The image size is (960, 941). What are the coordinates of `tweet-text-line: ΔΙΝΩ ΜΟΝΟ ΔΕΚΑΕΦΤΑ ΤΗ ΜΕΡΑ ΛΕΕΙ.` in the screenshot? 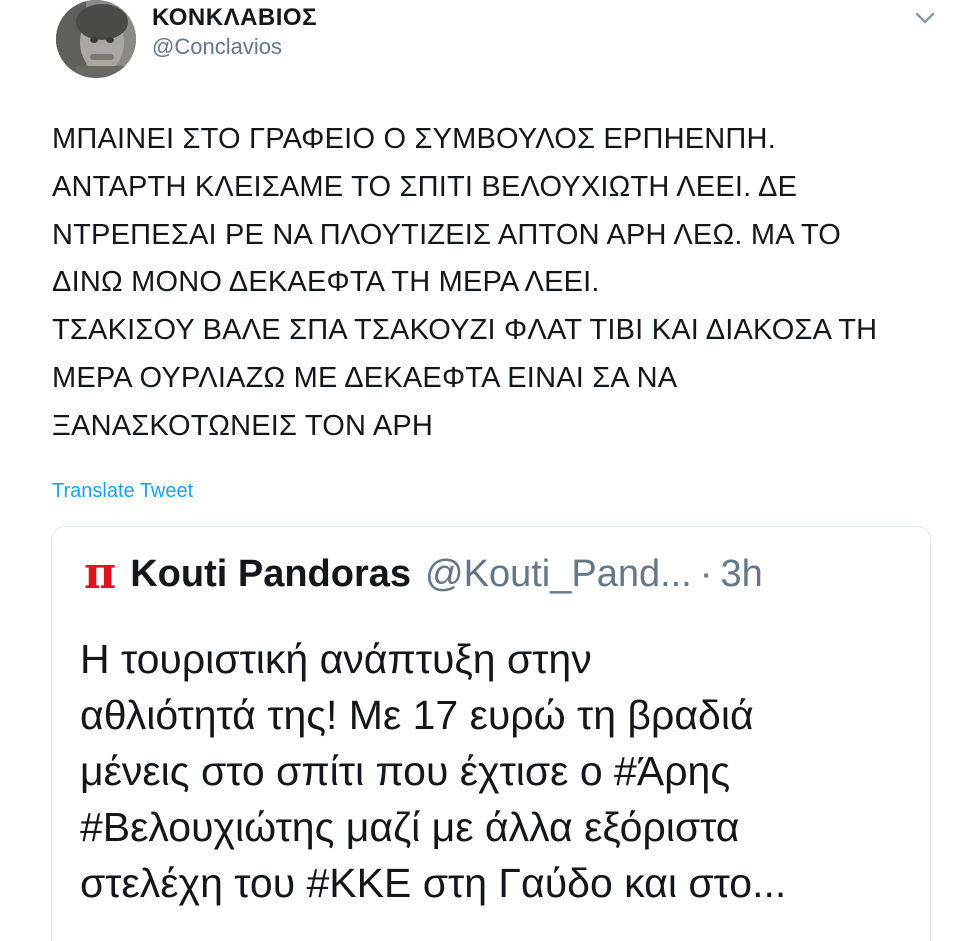 It's located at (326, 282).